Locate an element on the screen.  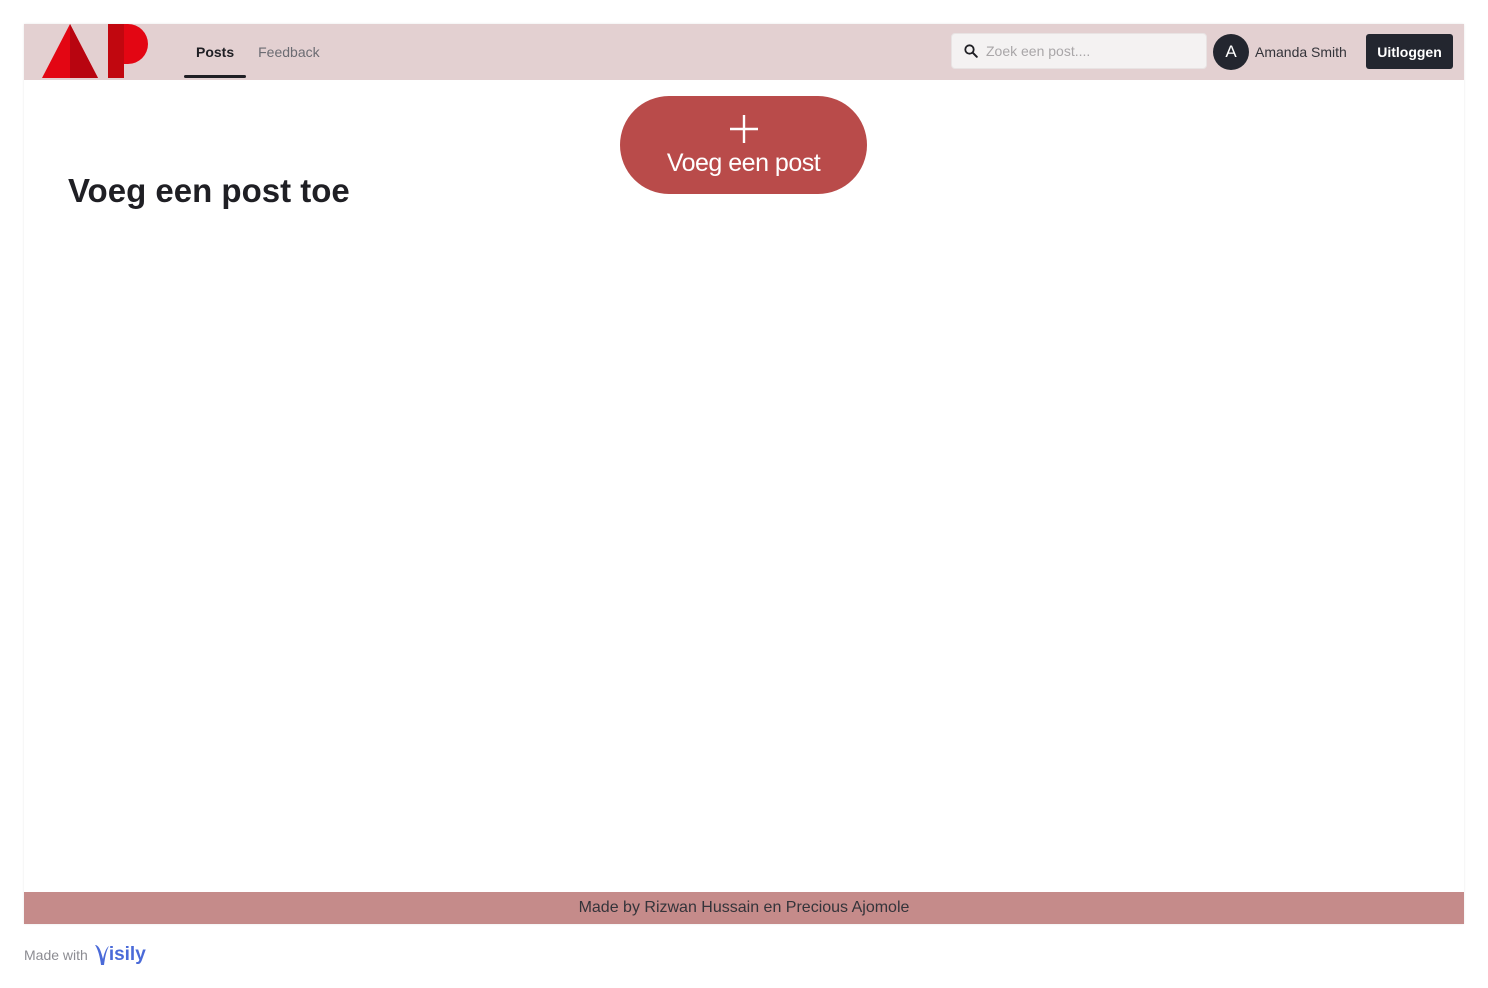
made-with-badge: Made with isily is located at coordinates (85, 955).